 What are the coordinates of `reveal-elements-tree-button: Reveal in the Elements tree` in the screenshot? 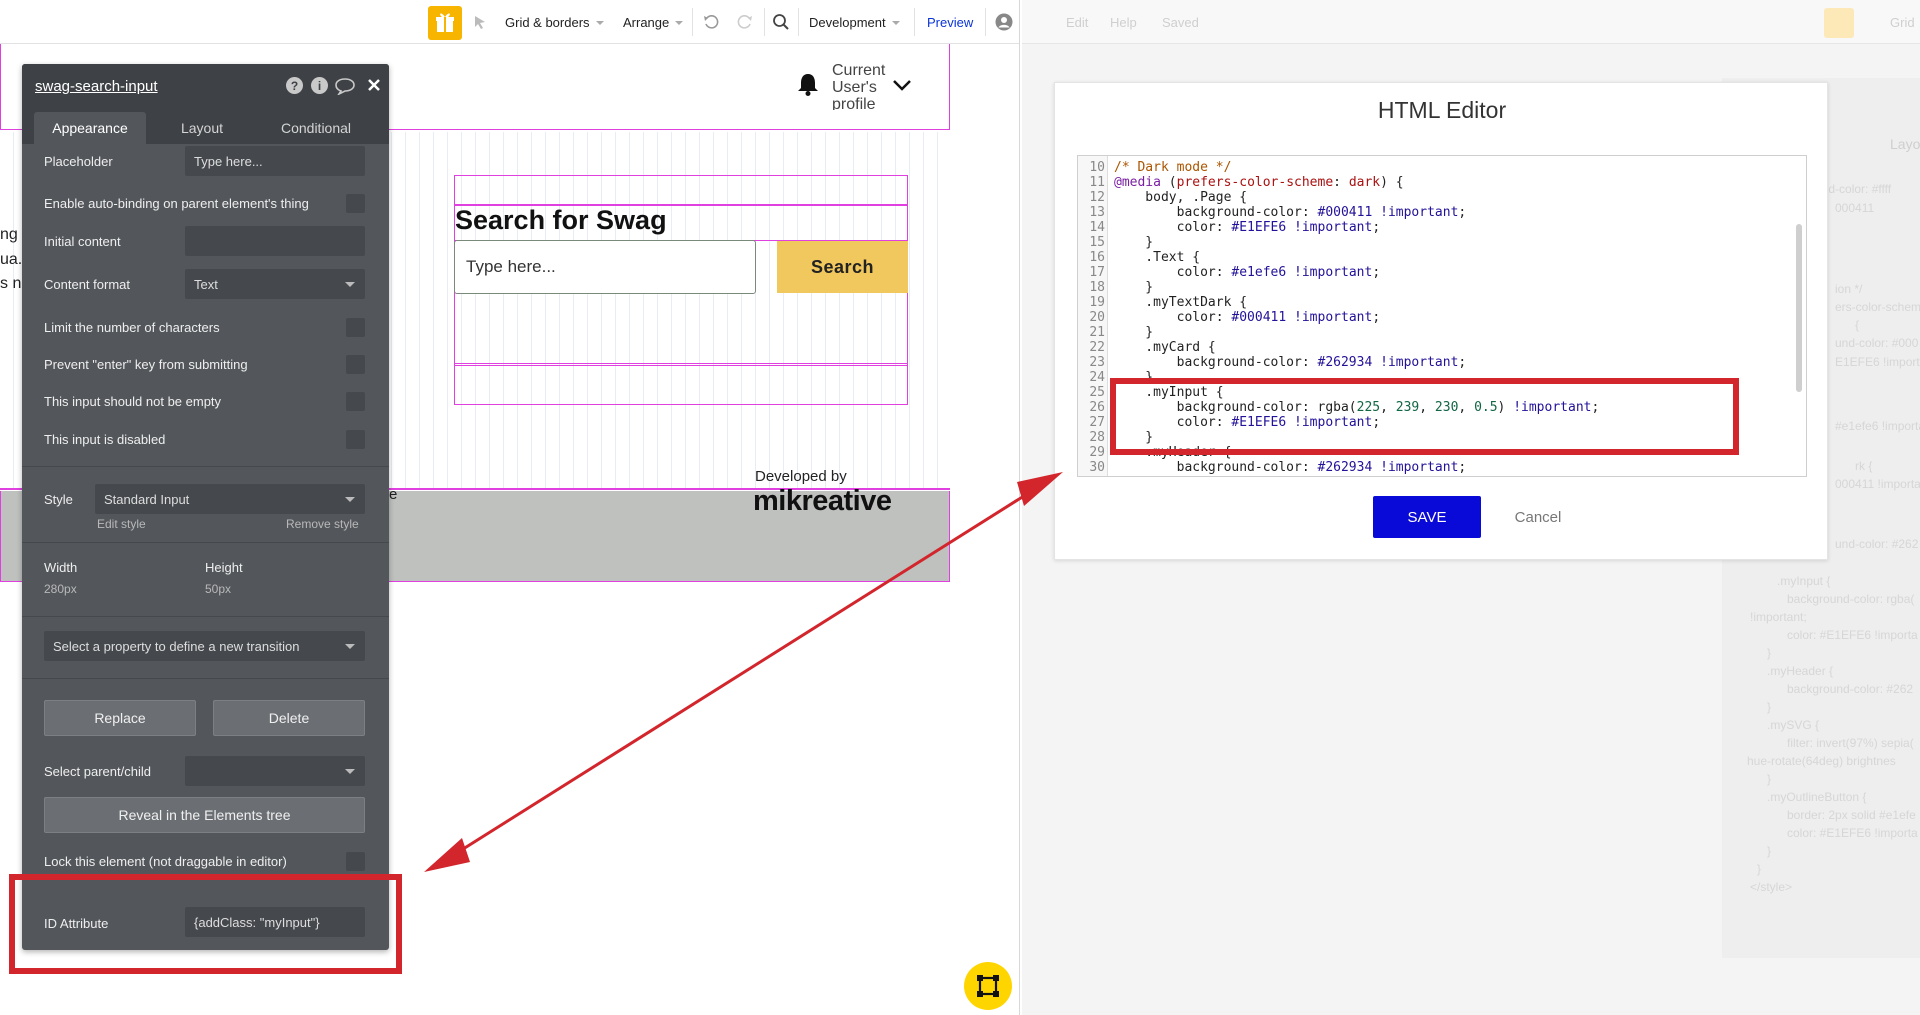 It's located at (204, 815).